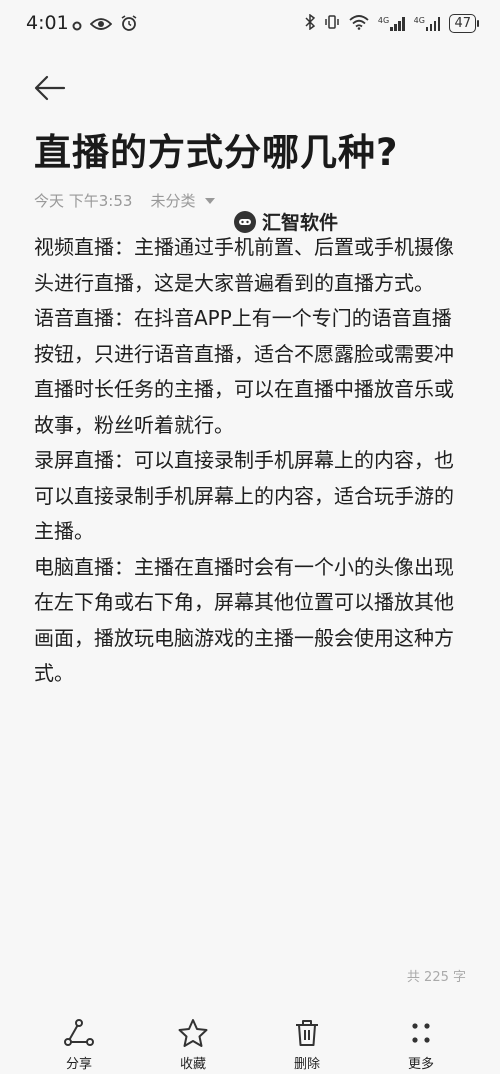 This screenshot has height=1074, width=500. Describe the element at coordinates (332, 23) in the screenshot. I see `vibrate-icon` at that location.